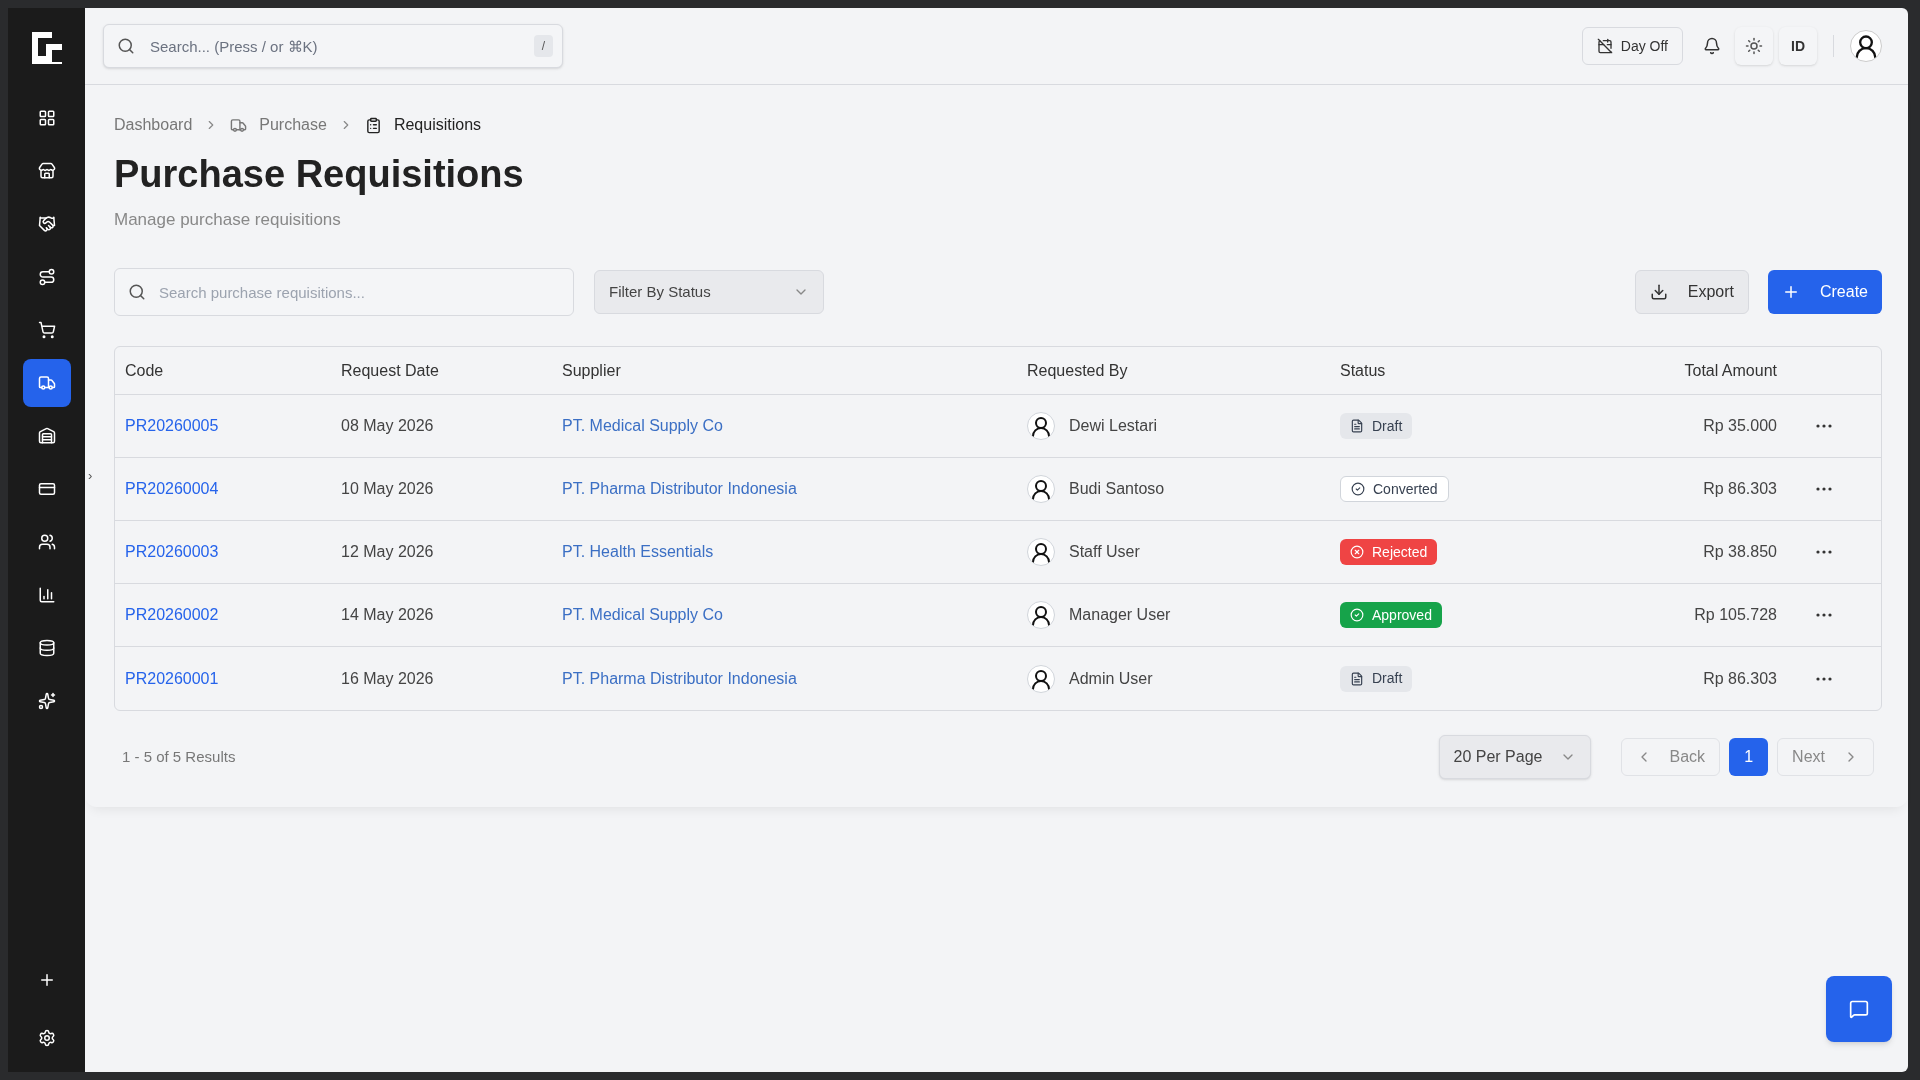 Image resolution: width=1920 pixels, height=1080 pixels. I want to click on column-header: Requested By, so click(1078, 370).